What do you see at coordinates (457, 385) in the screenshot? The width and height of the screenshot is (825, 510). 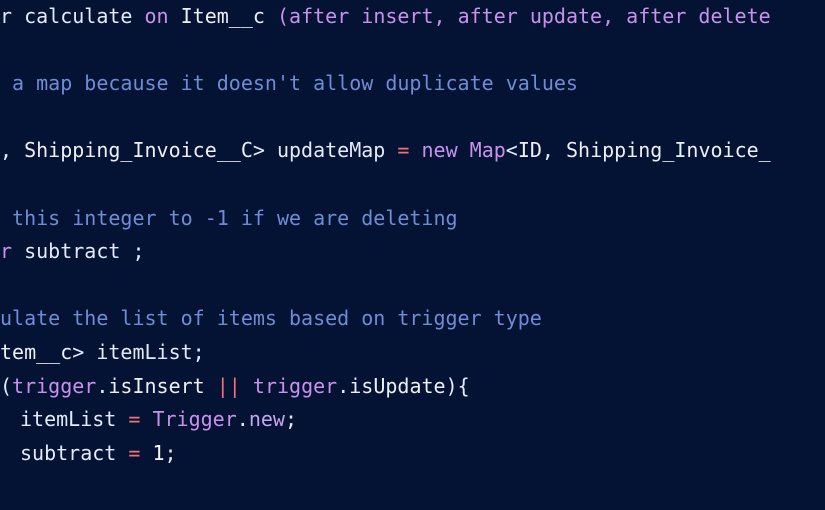 I see `code-token-punct: ){` at bounding box center [457, 385].